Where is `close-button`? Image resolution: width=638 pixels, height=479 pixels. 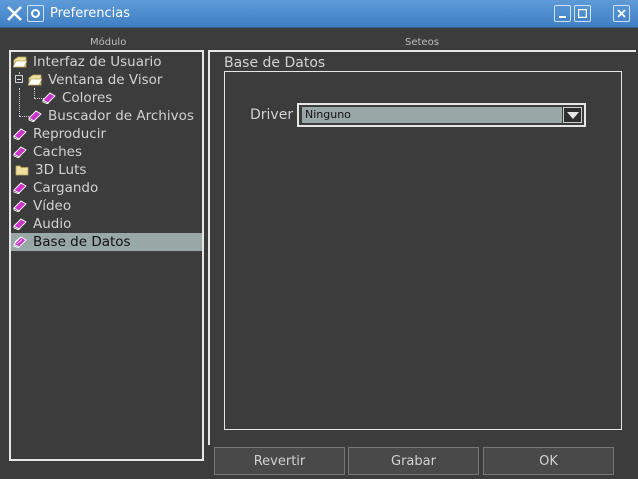
close-button is located at coordinates (621, 13).